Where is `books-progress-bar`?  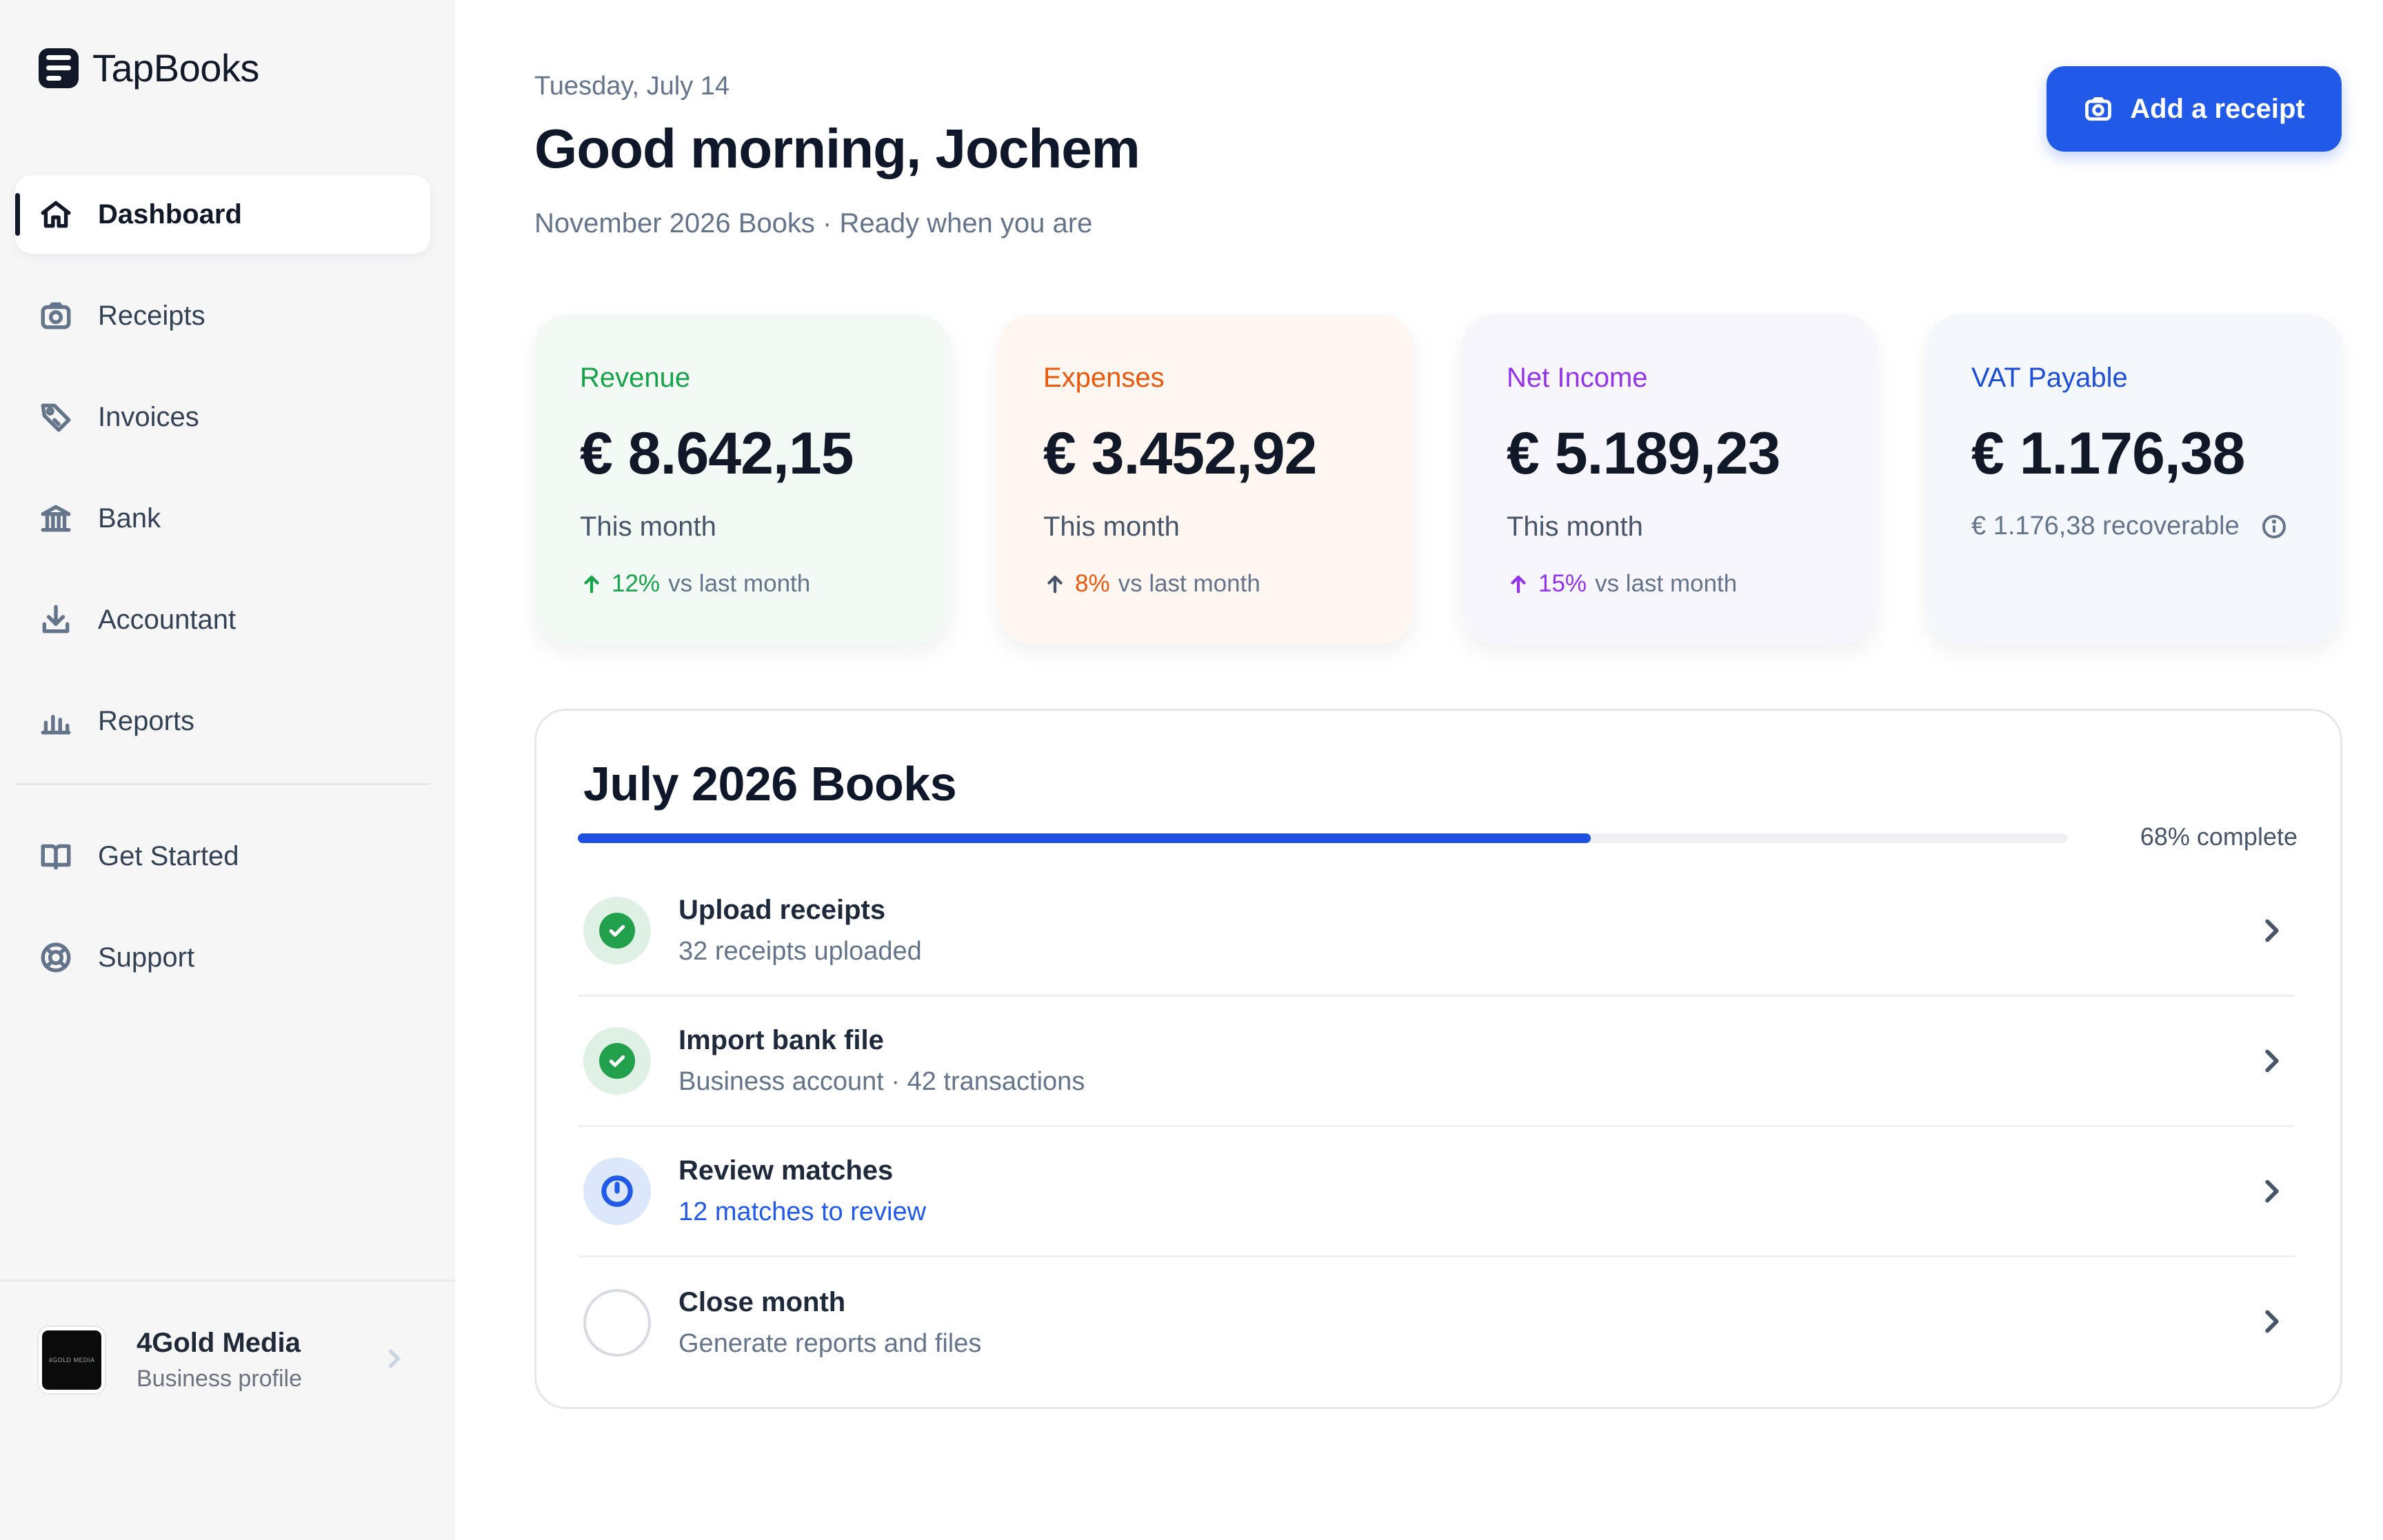
books-progress-bar is located at coordinates (1322, 838).